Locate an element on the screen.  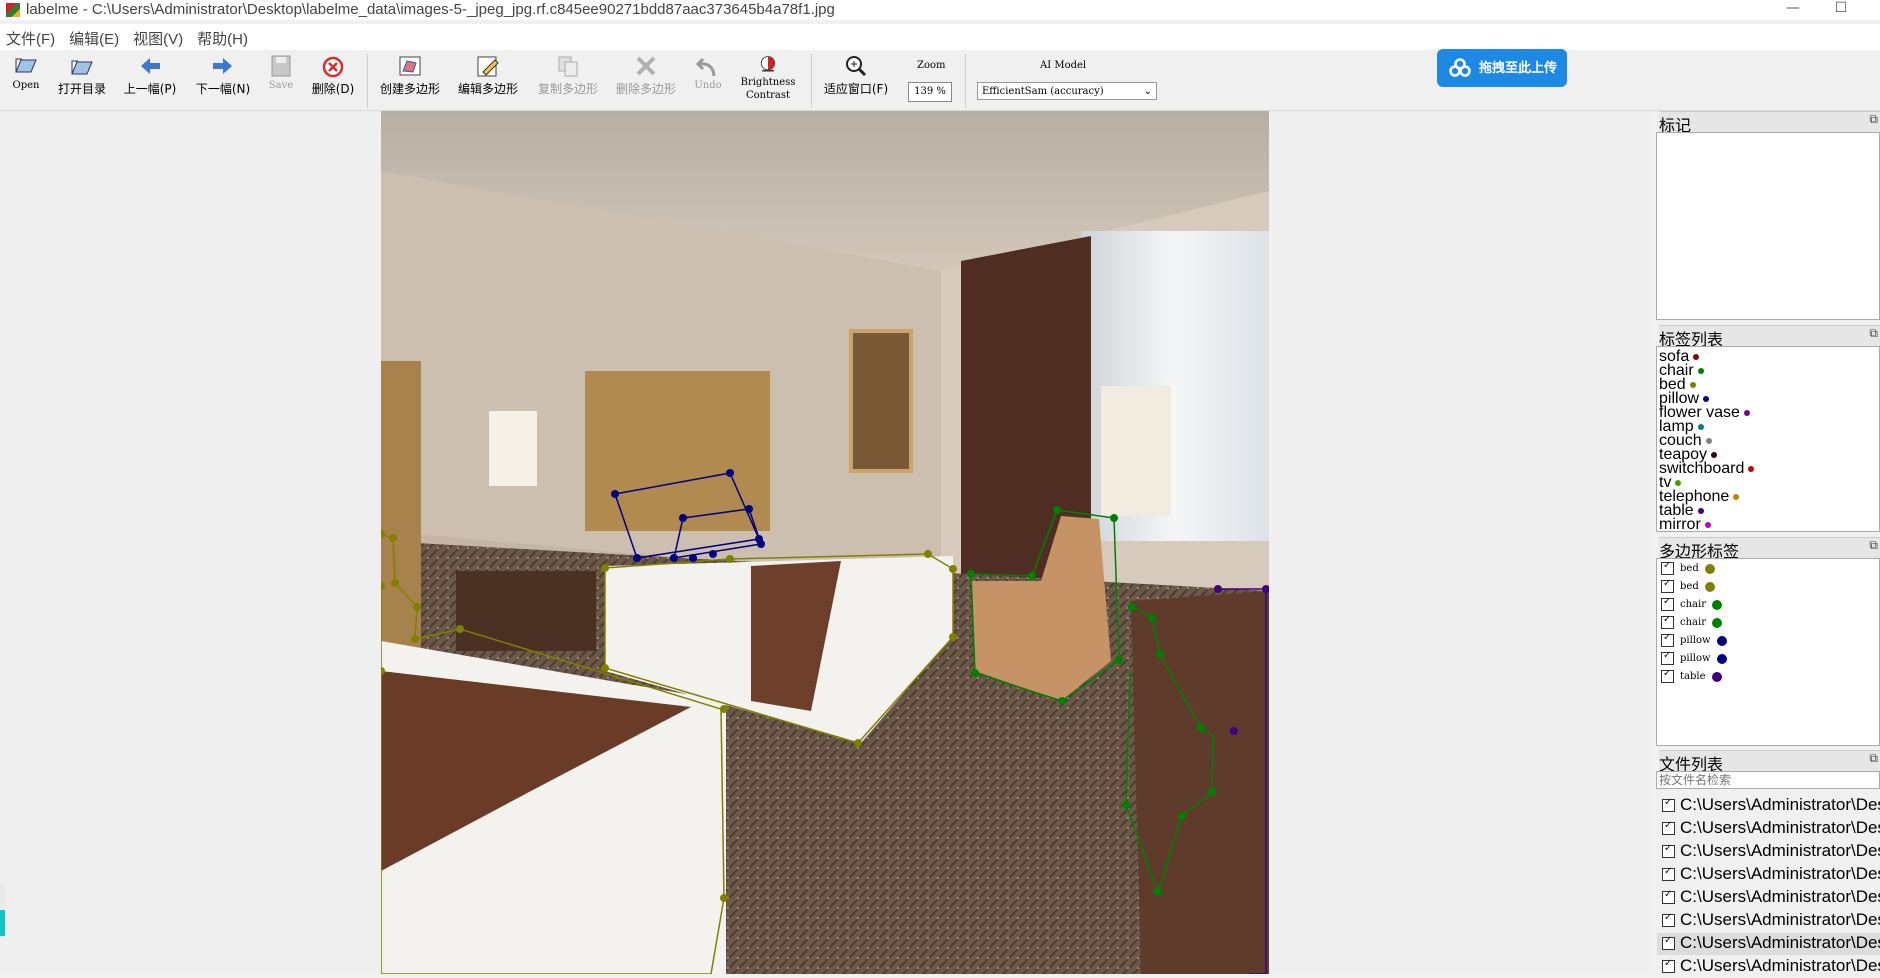
menu-bar: 文件(F) 编辑(E) 视图(V) 帮助(H) is located at coordinates (940, 37).